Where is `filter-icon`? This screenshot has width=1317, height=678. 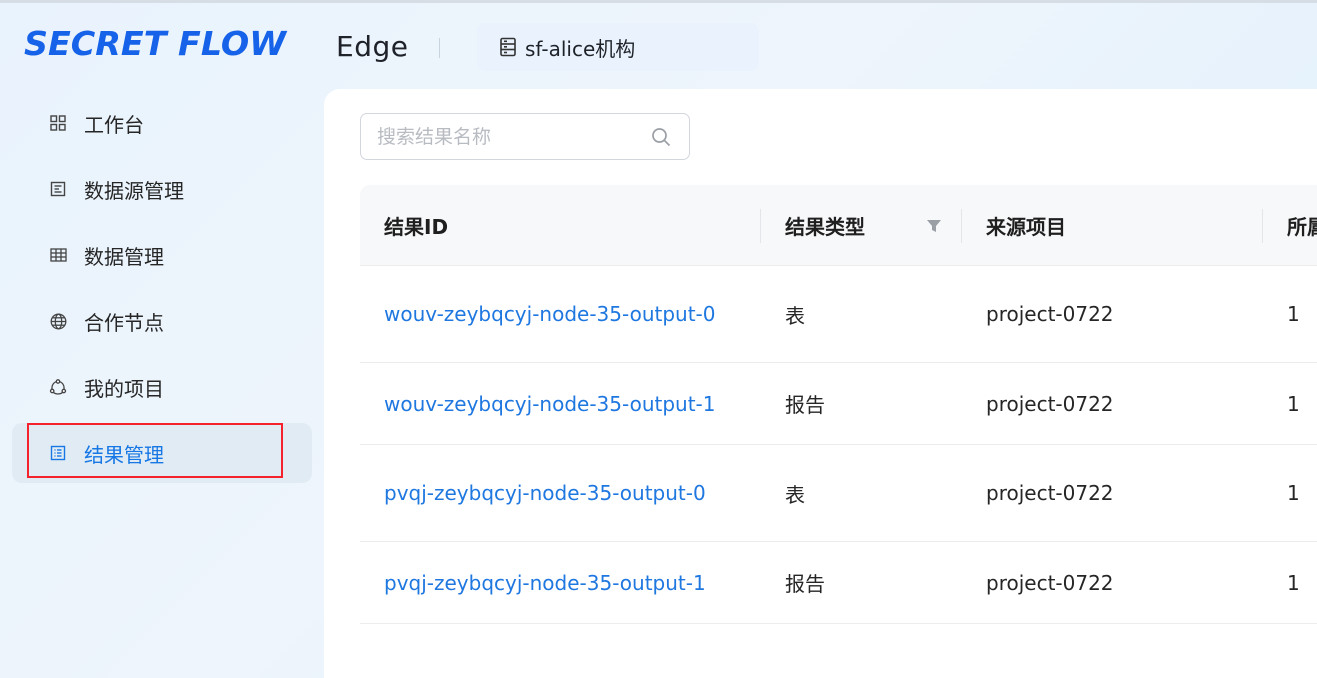
filter-icon is located at coordinates (934, 227).